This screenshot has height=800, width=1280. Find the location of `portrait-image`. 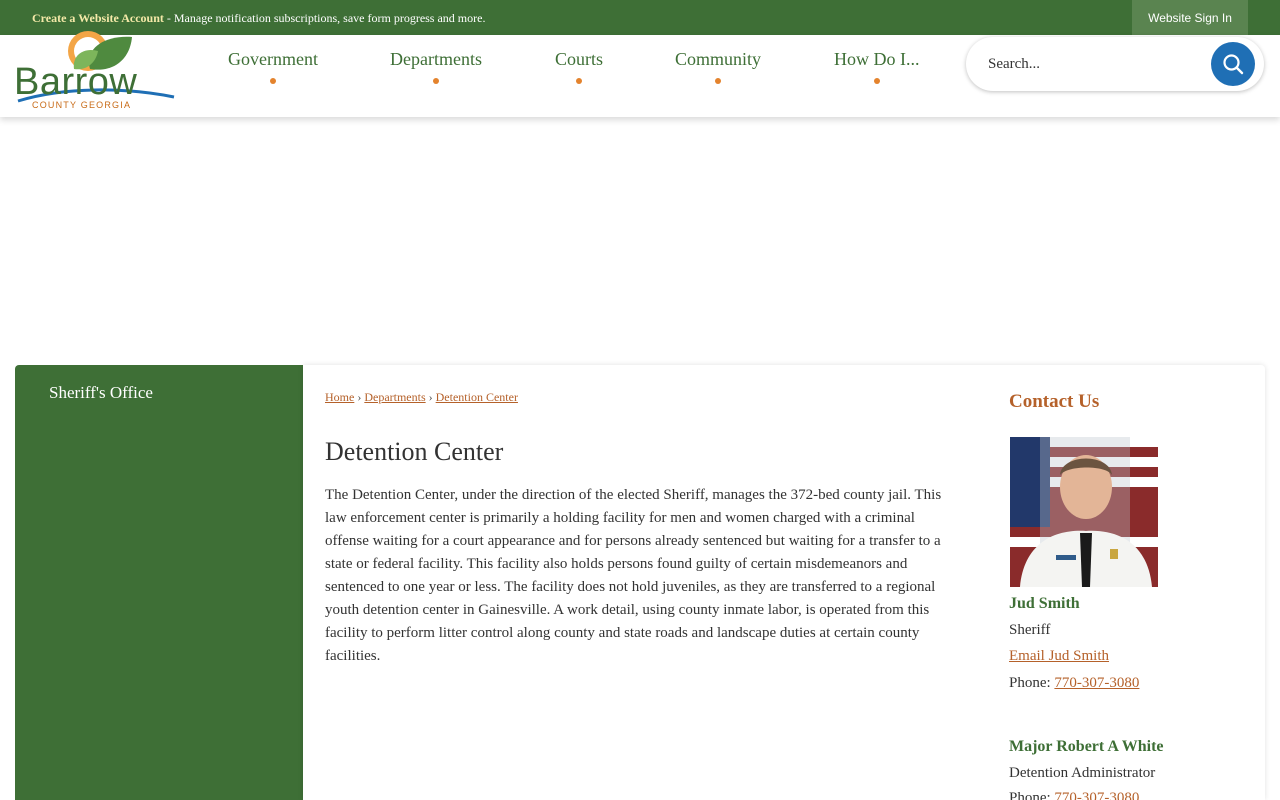

portrait-image is located at coordinates (1084, 512).